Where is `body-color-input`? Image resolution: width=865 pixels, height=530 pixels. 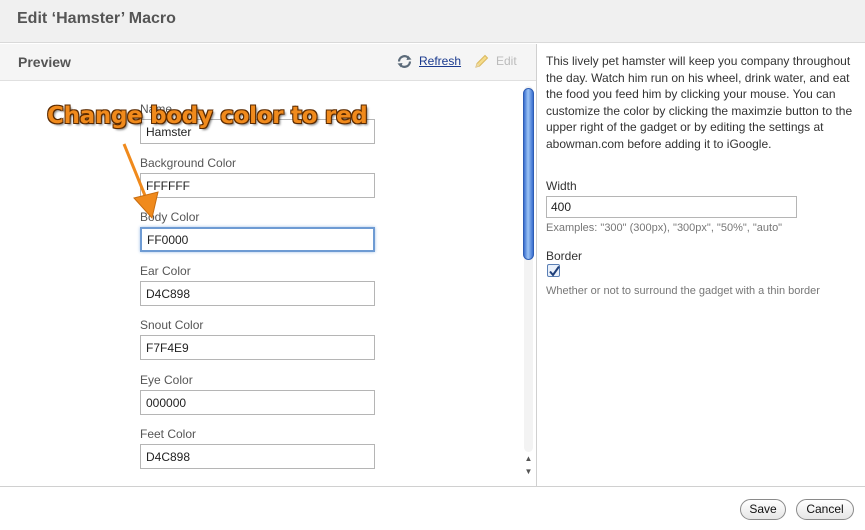
body-color-input is located at coordinates (257, 239).